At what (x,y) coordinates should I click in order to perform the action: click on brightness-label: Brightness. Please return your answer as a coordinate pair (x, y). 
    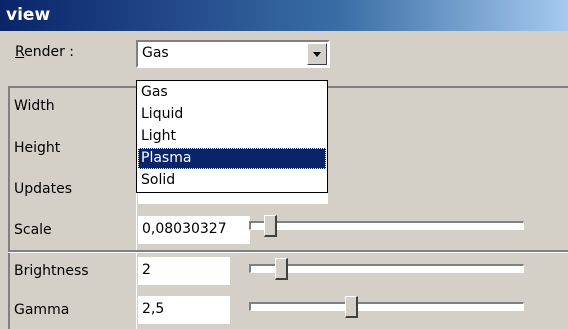
    Looking at the image, I should click on (51, 271).